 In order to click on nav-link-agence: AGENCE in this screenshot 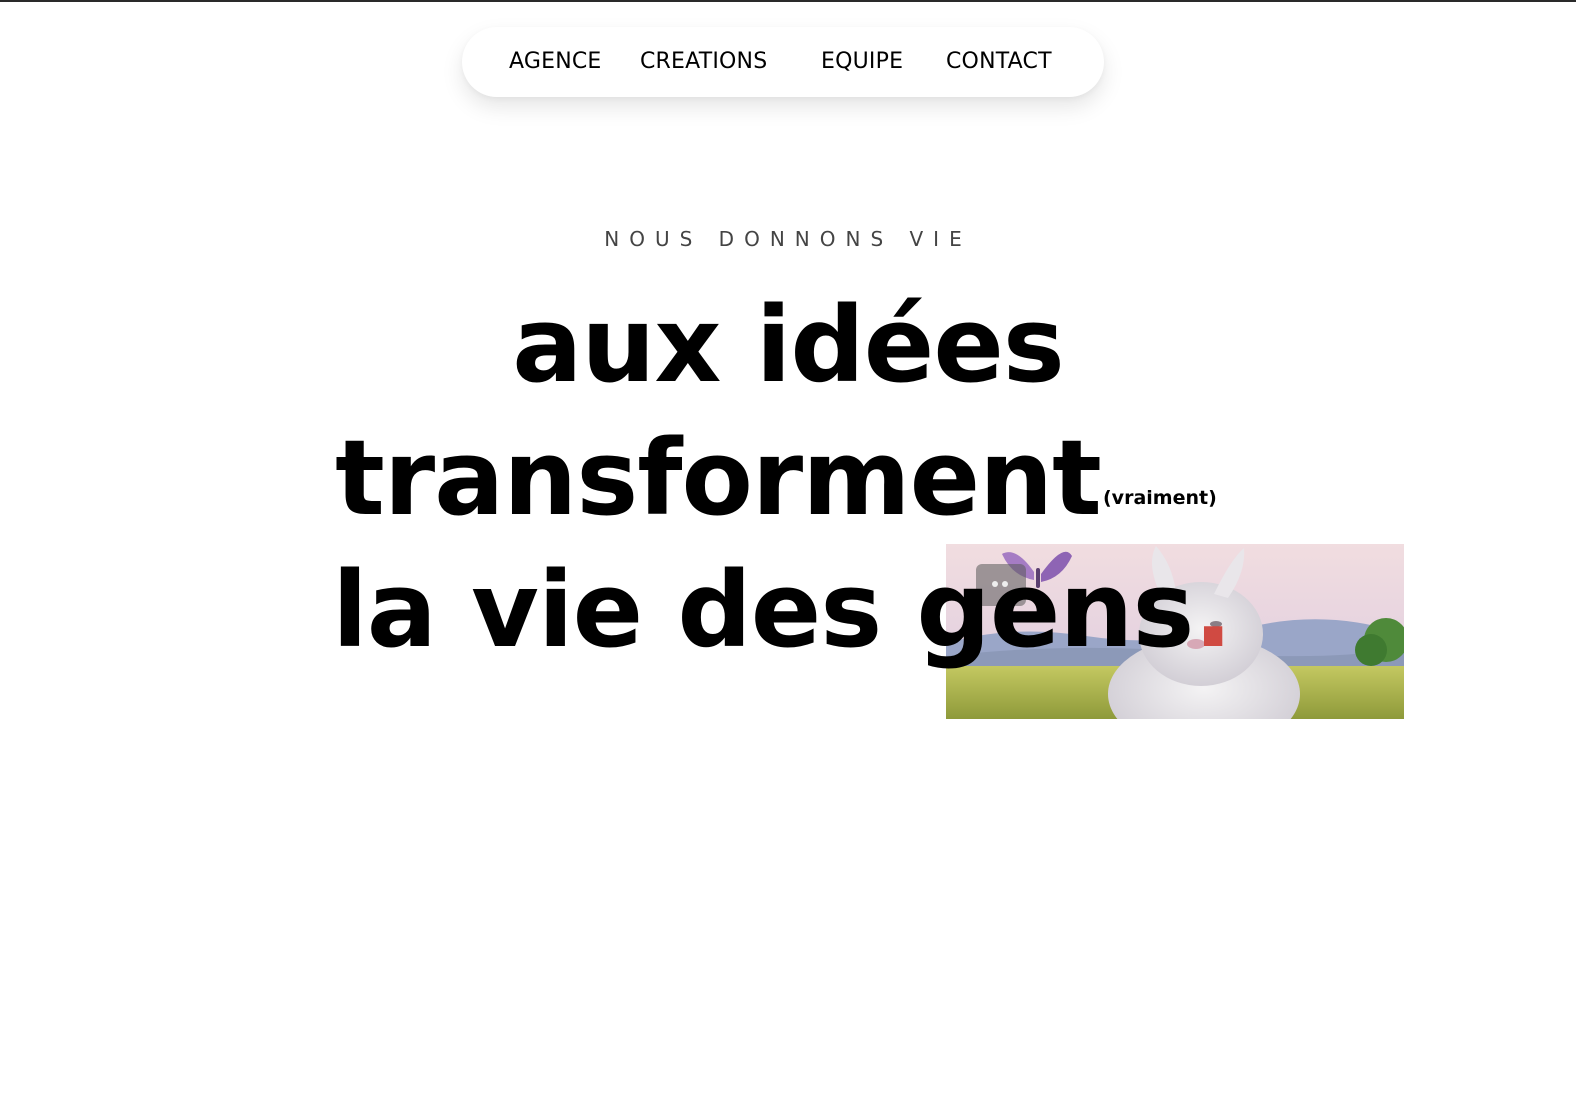, I will do `click(555, 62)`.